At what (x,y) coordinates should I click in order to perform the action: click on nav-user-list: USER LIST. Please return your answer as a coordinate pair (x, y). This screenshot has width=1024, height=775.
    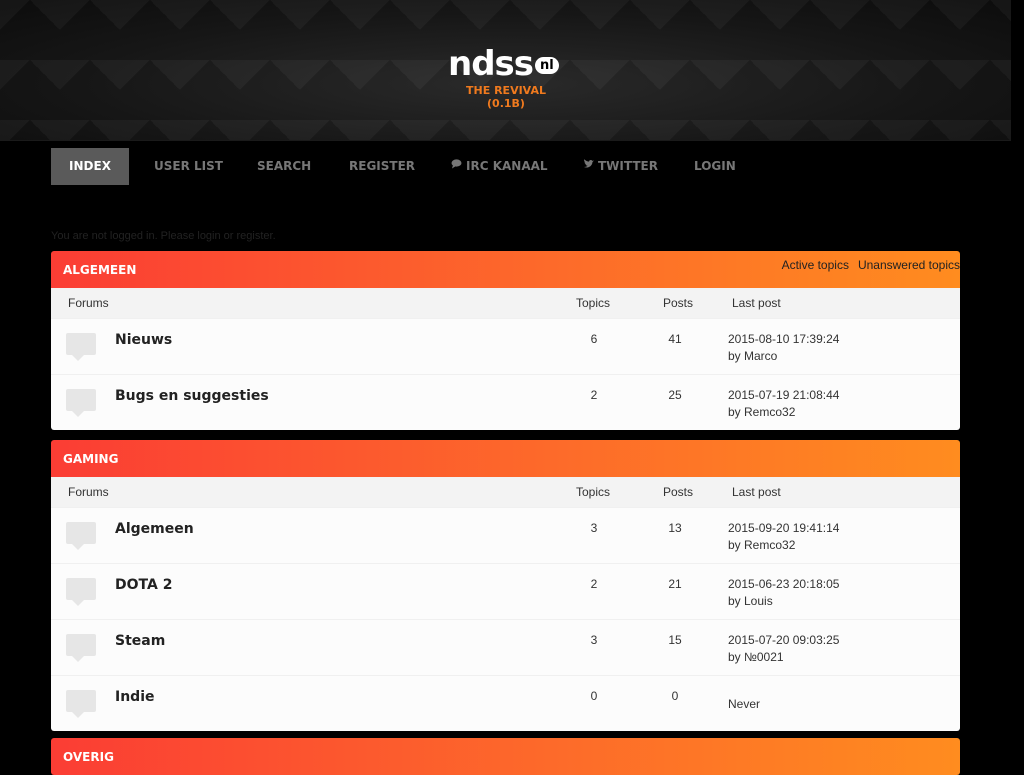
    Looking at the image, I should click on (194, 166).